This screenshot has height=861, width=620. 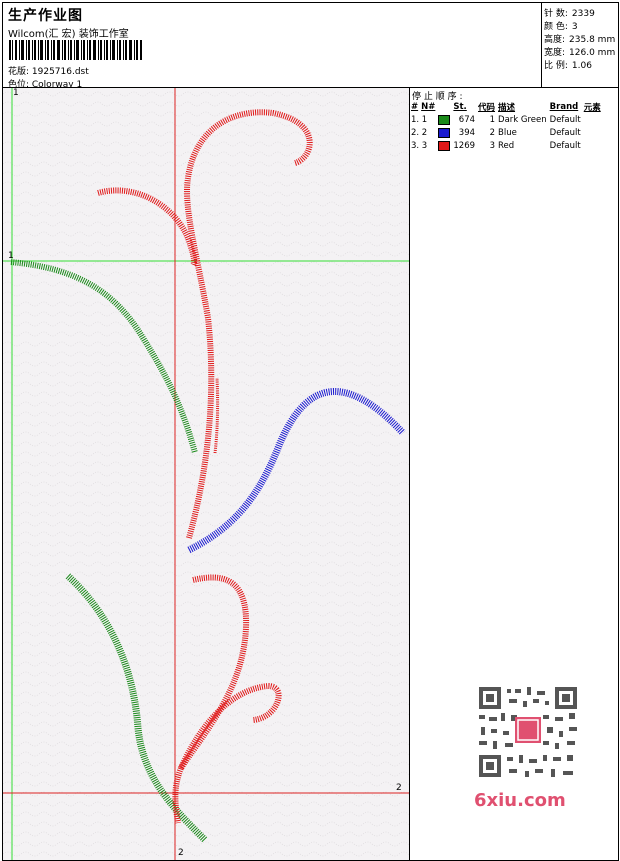 What do you see at coordinates (460, 107) in the screenshot?
I see `col-stitches: St.` at bounding box center [460, 107].